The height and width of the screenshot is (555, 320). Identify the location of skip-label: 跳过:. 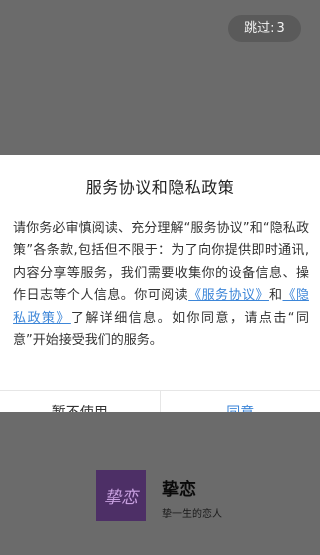
(259, 28).